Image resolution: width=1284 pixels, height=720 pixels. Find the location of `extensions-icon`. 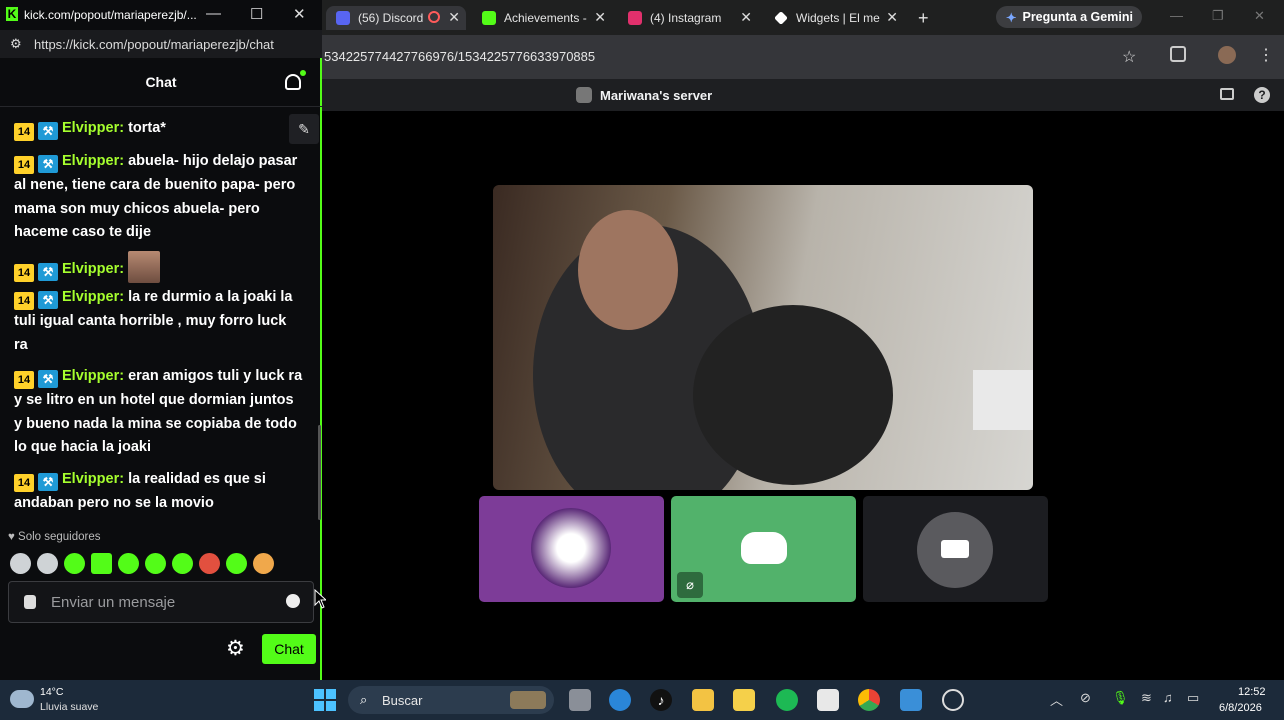

extensions-icon is located at coordinates (1178, 54).